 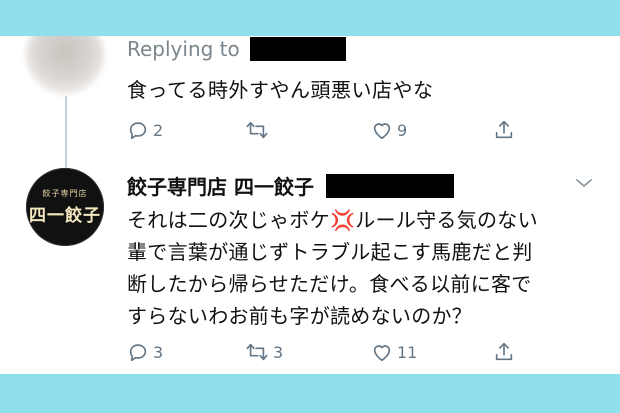 What do you see at coordinates (327, 354) in the screenshot?
I see `tweet2-actions: 3 3 11` at bounding box center [327, 354].